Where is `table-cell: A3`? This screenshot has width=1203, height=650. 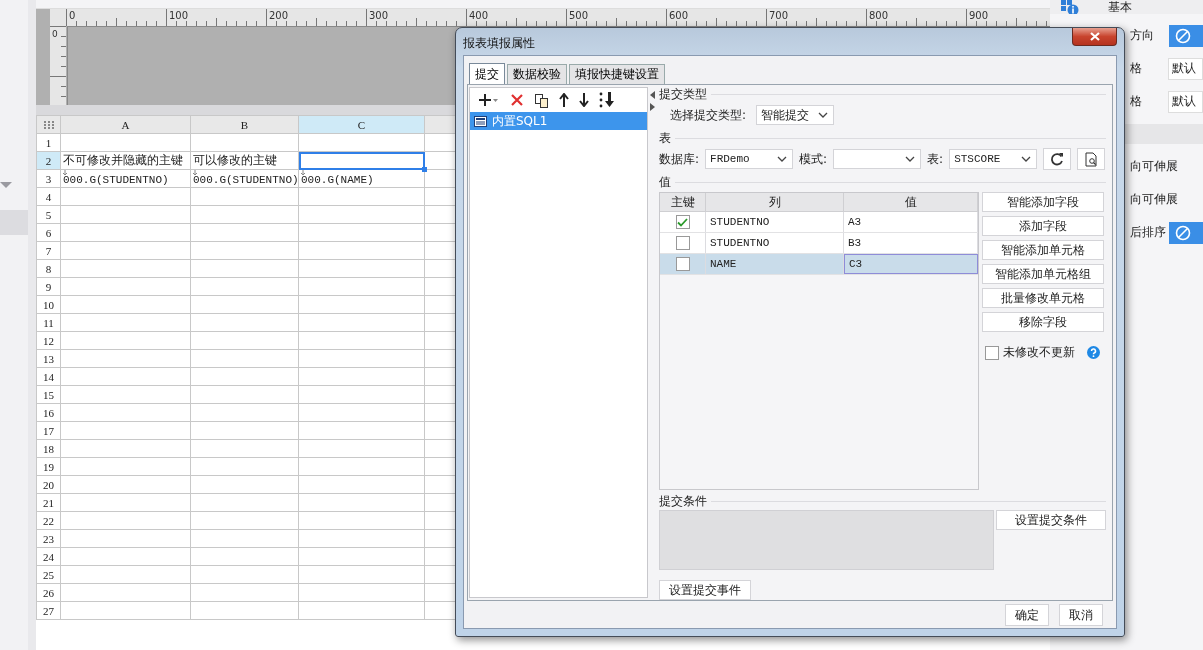 table-cell: A3 is located at coordinates (911, 222).